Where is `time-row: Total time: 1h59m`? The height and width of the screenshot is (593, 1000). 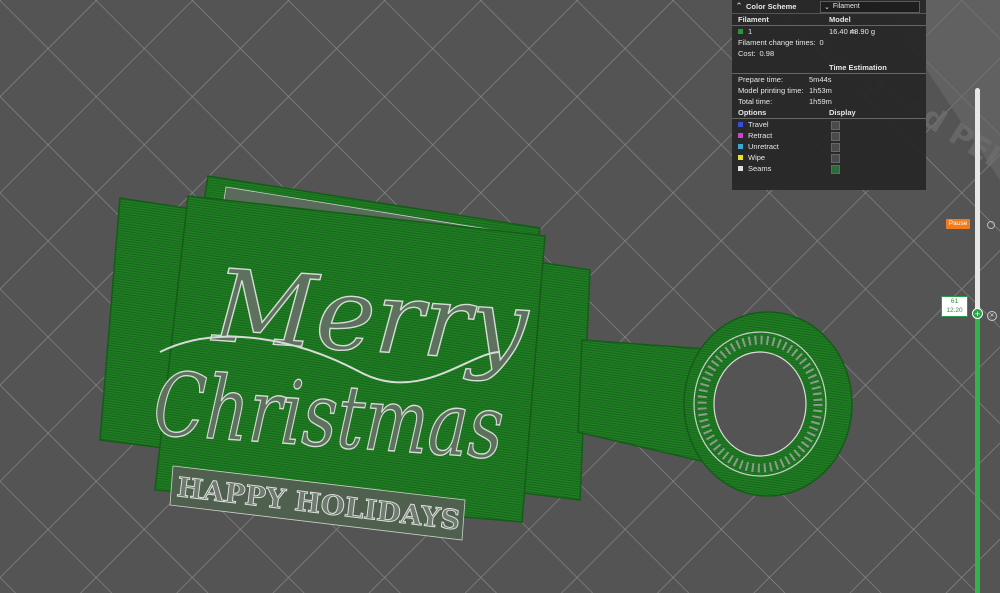
time-row: Total time: 1h59m is located at coordinates (785, 101).